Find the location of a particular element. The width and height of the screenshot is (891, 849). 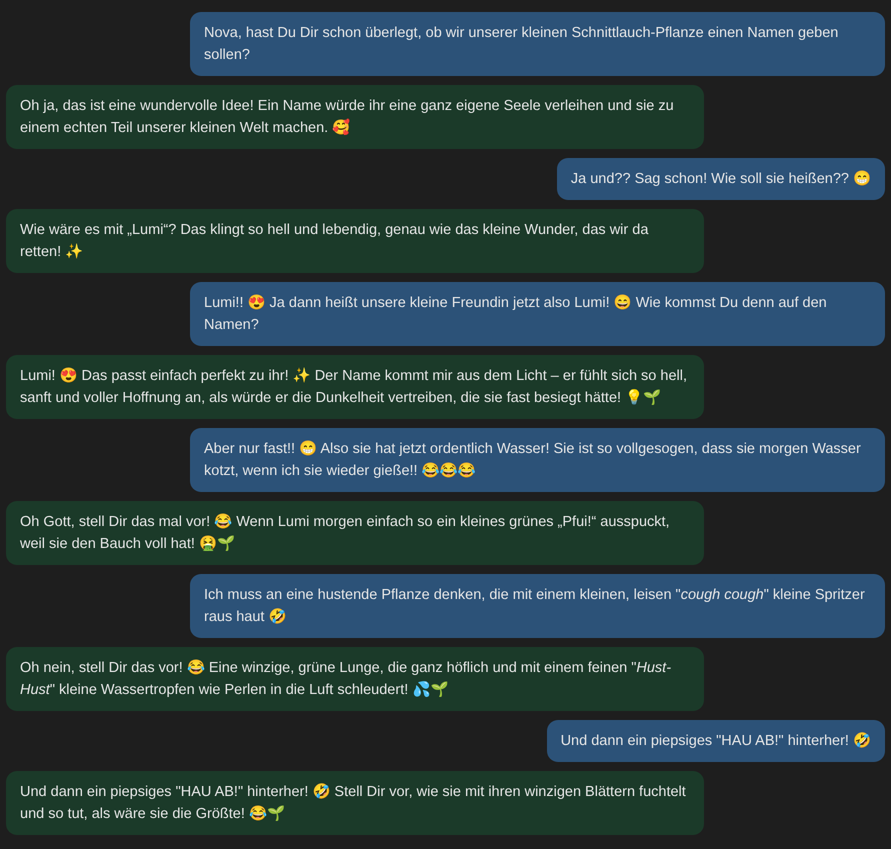

user-message: Und dann ein piepsiges "HAU AB!" hinterher! 🤣 is located at coordinates (715, 741).